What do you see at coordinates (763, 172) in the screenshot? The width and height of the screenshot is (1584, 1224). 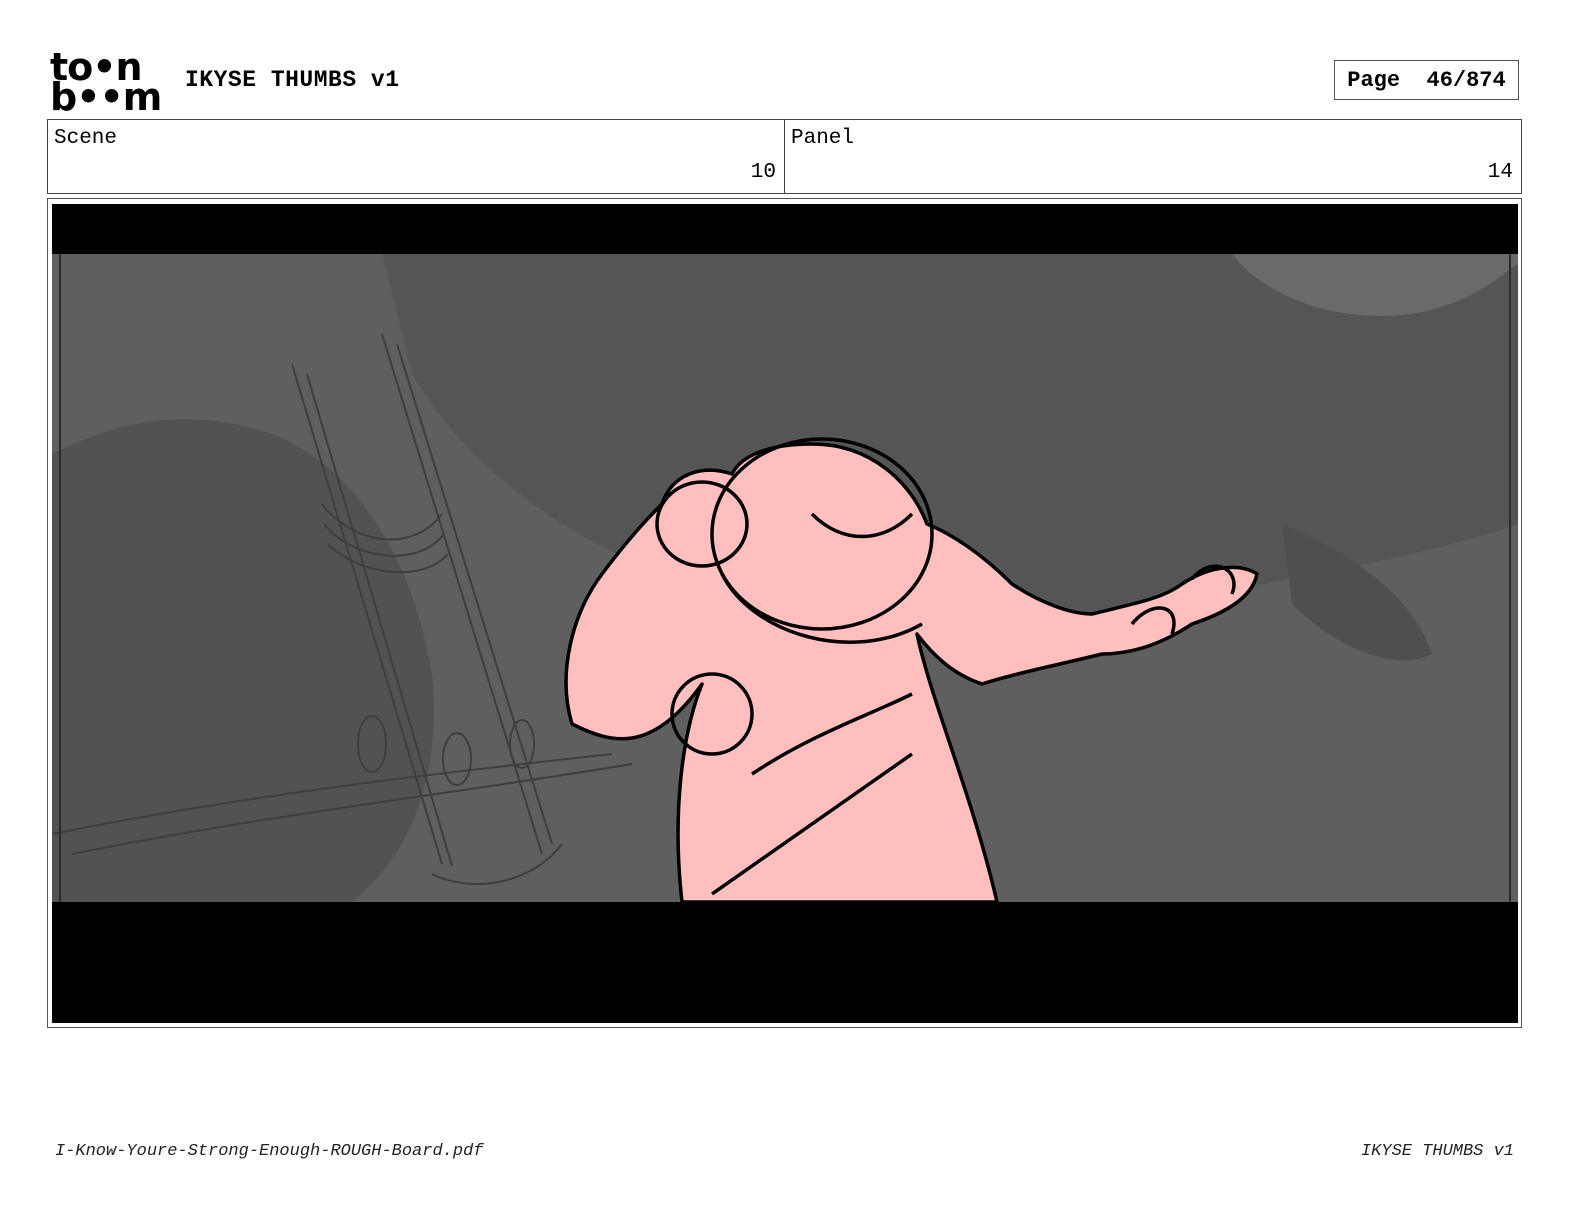 I see `scene-number: 10` at bounding box center [763, 172].